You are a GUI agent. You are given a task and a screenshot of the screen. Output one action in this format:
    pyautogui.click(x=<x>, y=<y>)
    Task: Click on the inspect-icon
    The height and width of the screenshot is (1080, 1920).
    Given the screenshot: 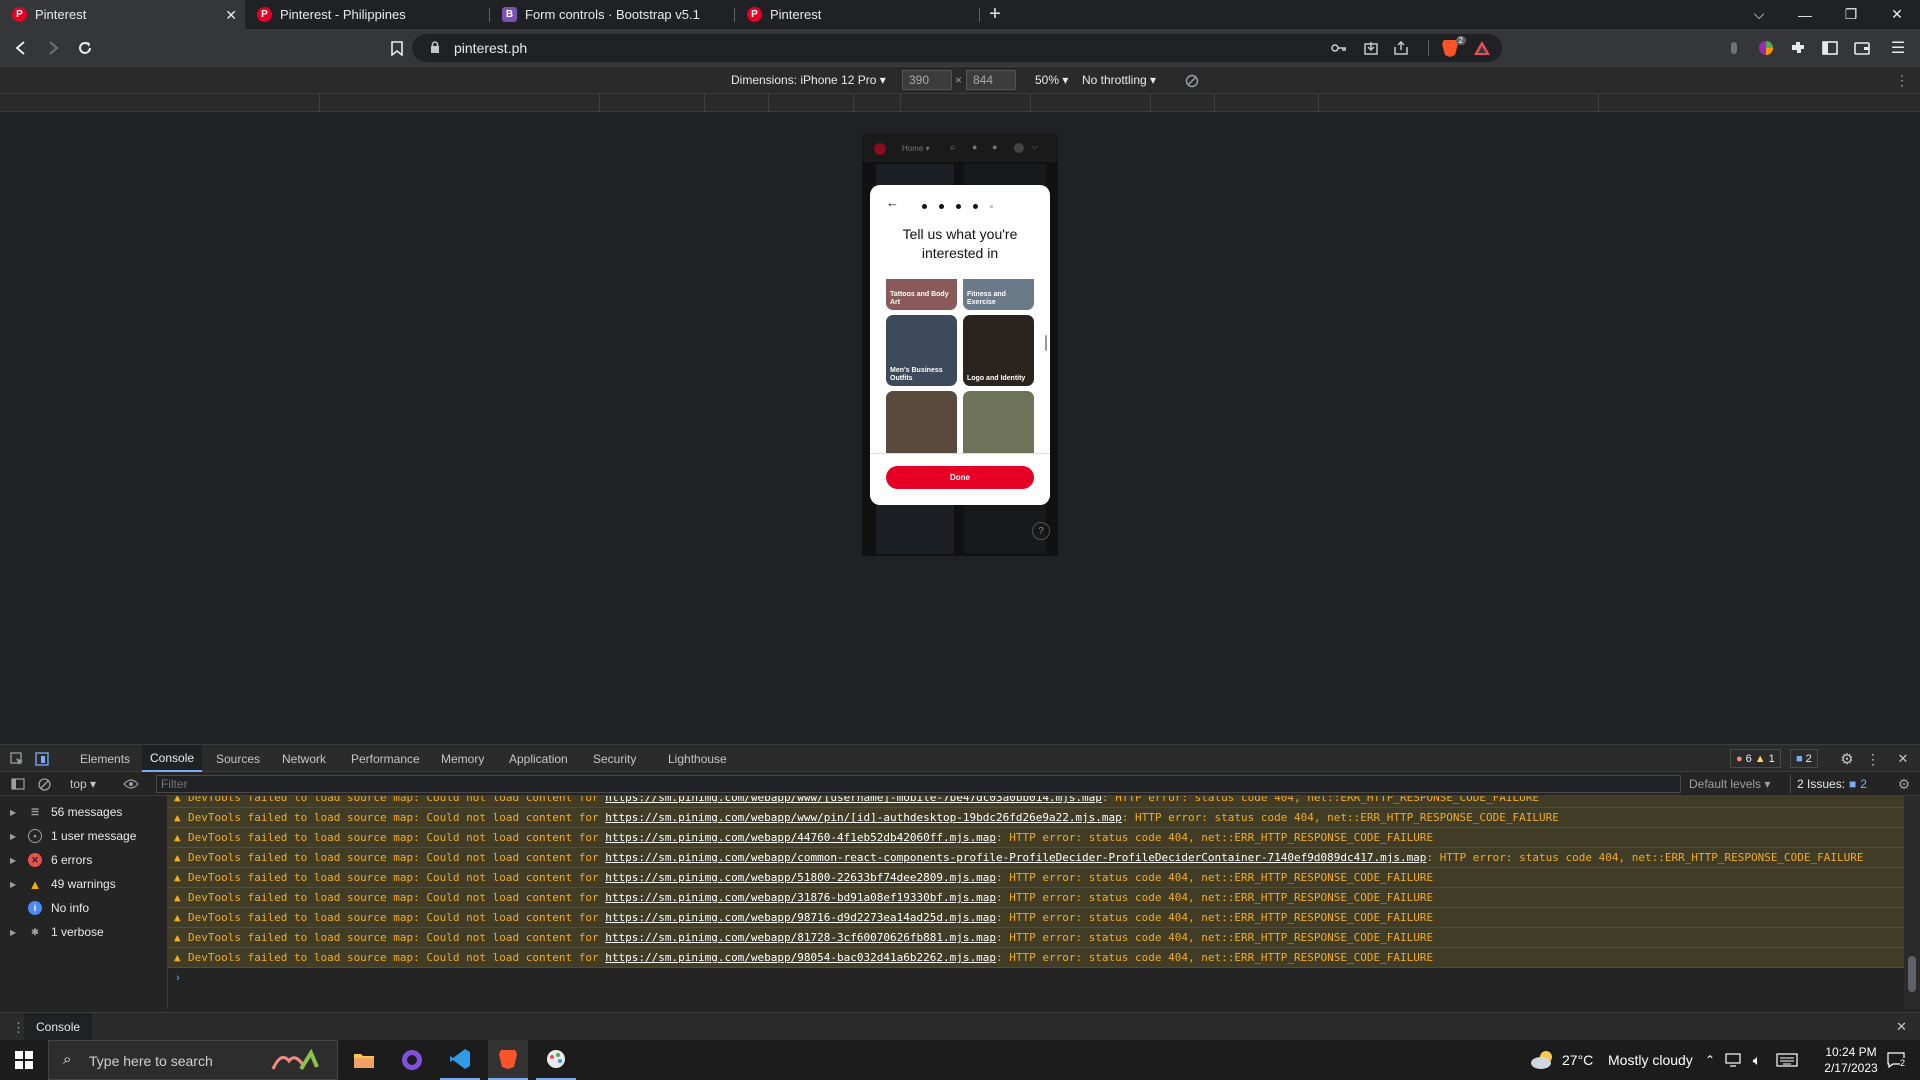 What is the action you would take?
    pyautogui.click(x=17, y=759)
    